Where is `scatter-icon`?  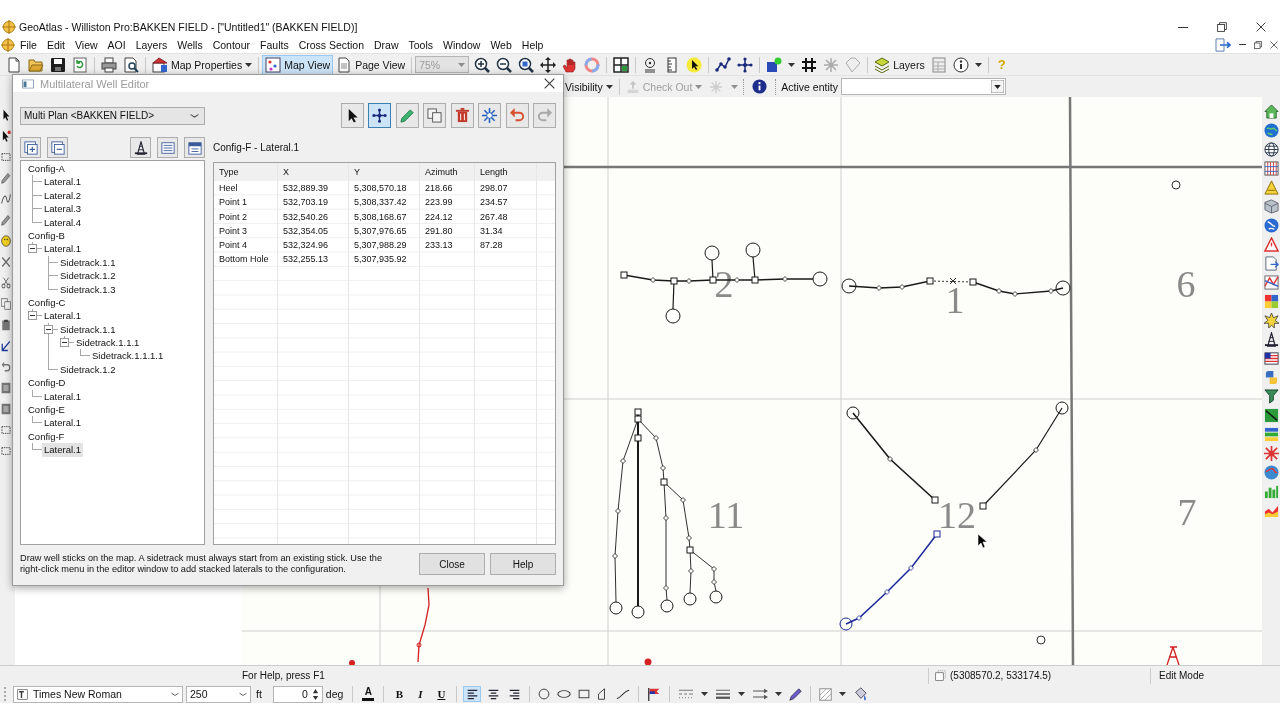 scatter-icon is located at coordinates (273, 64).